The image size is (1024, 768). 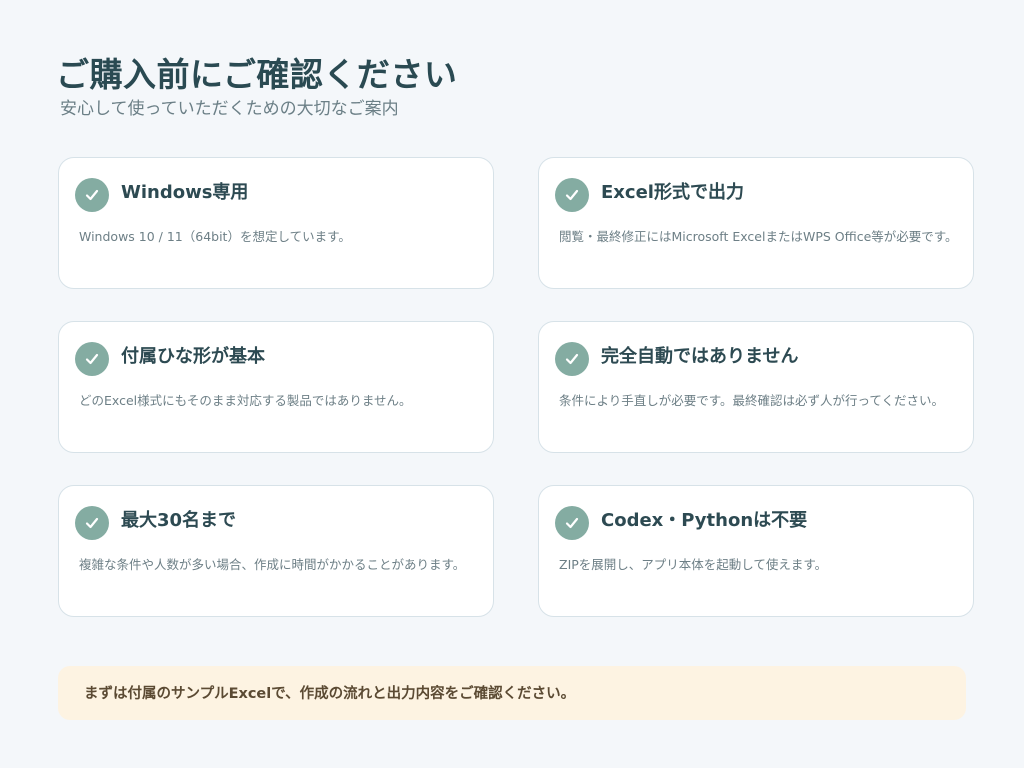 I want to click on card-title: Windows専用, so click(x=185, y=192).